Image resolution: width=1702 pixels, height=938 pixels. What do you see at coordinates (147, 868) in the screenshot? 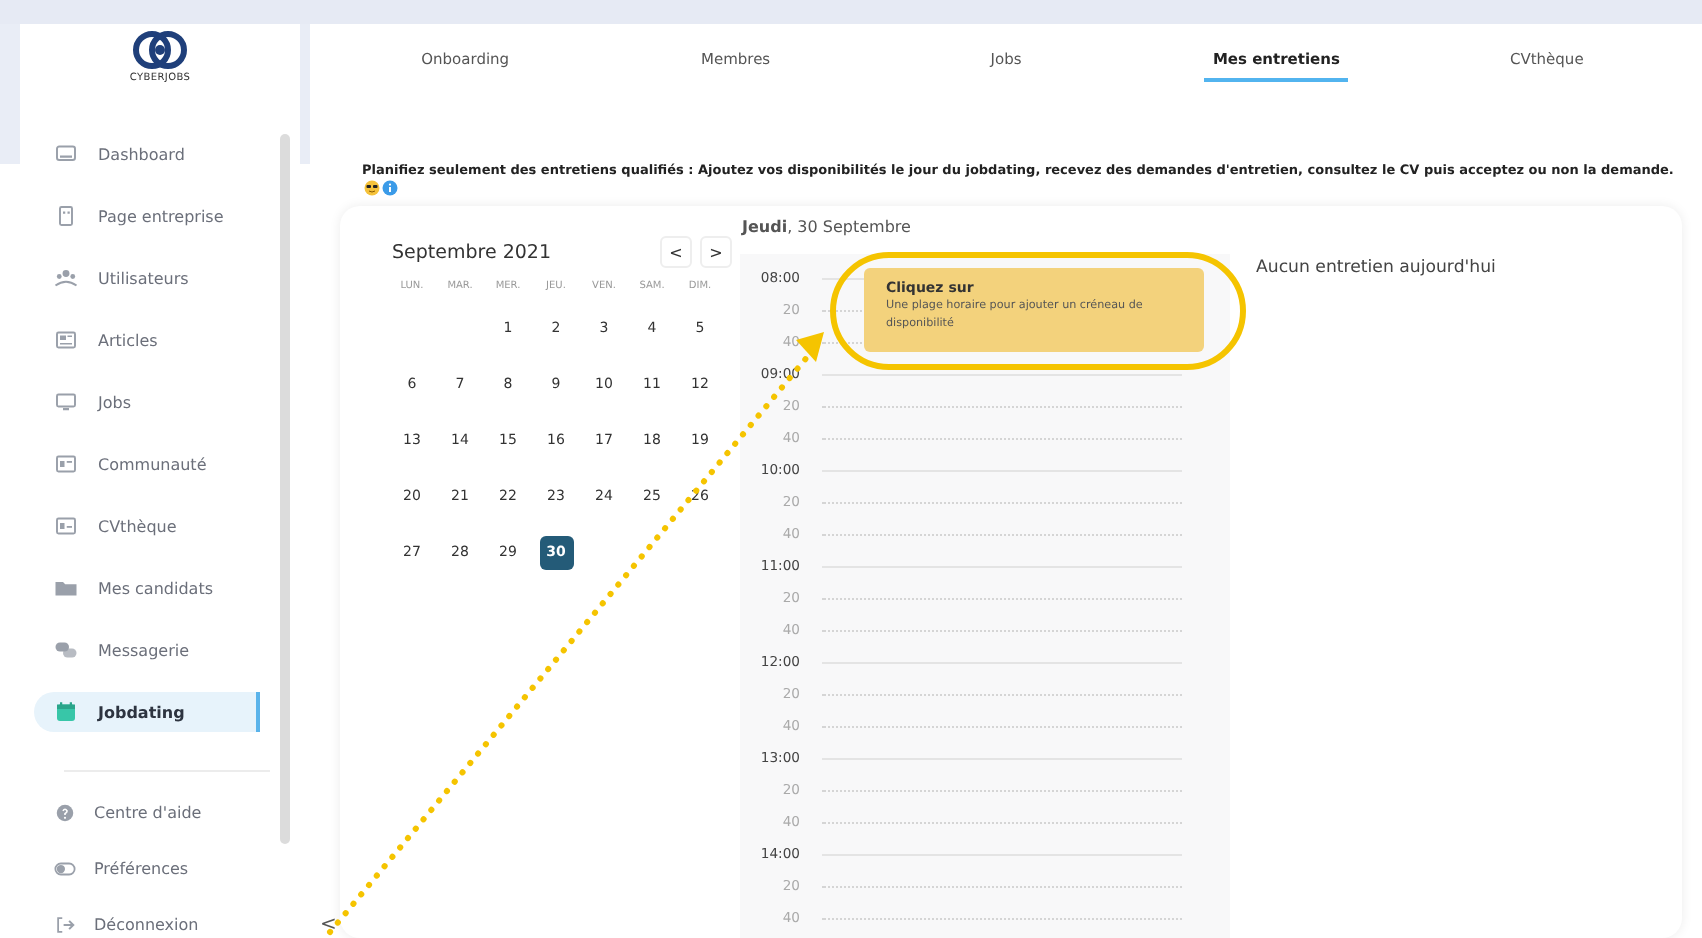
I see `sidebar-item: Préférences` at bounding box center [147, 868].